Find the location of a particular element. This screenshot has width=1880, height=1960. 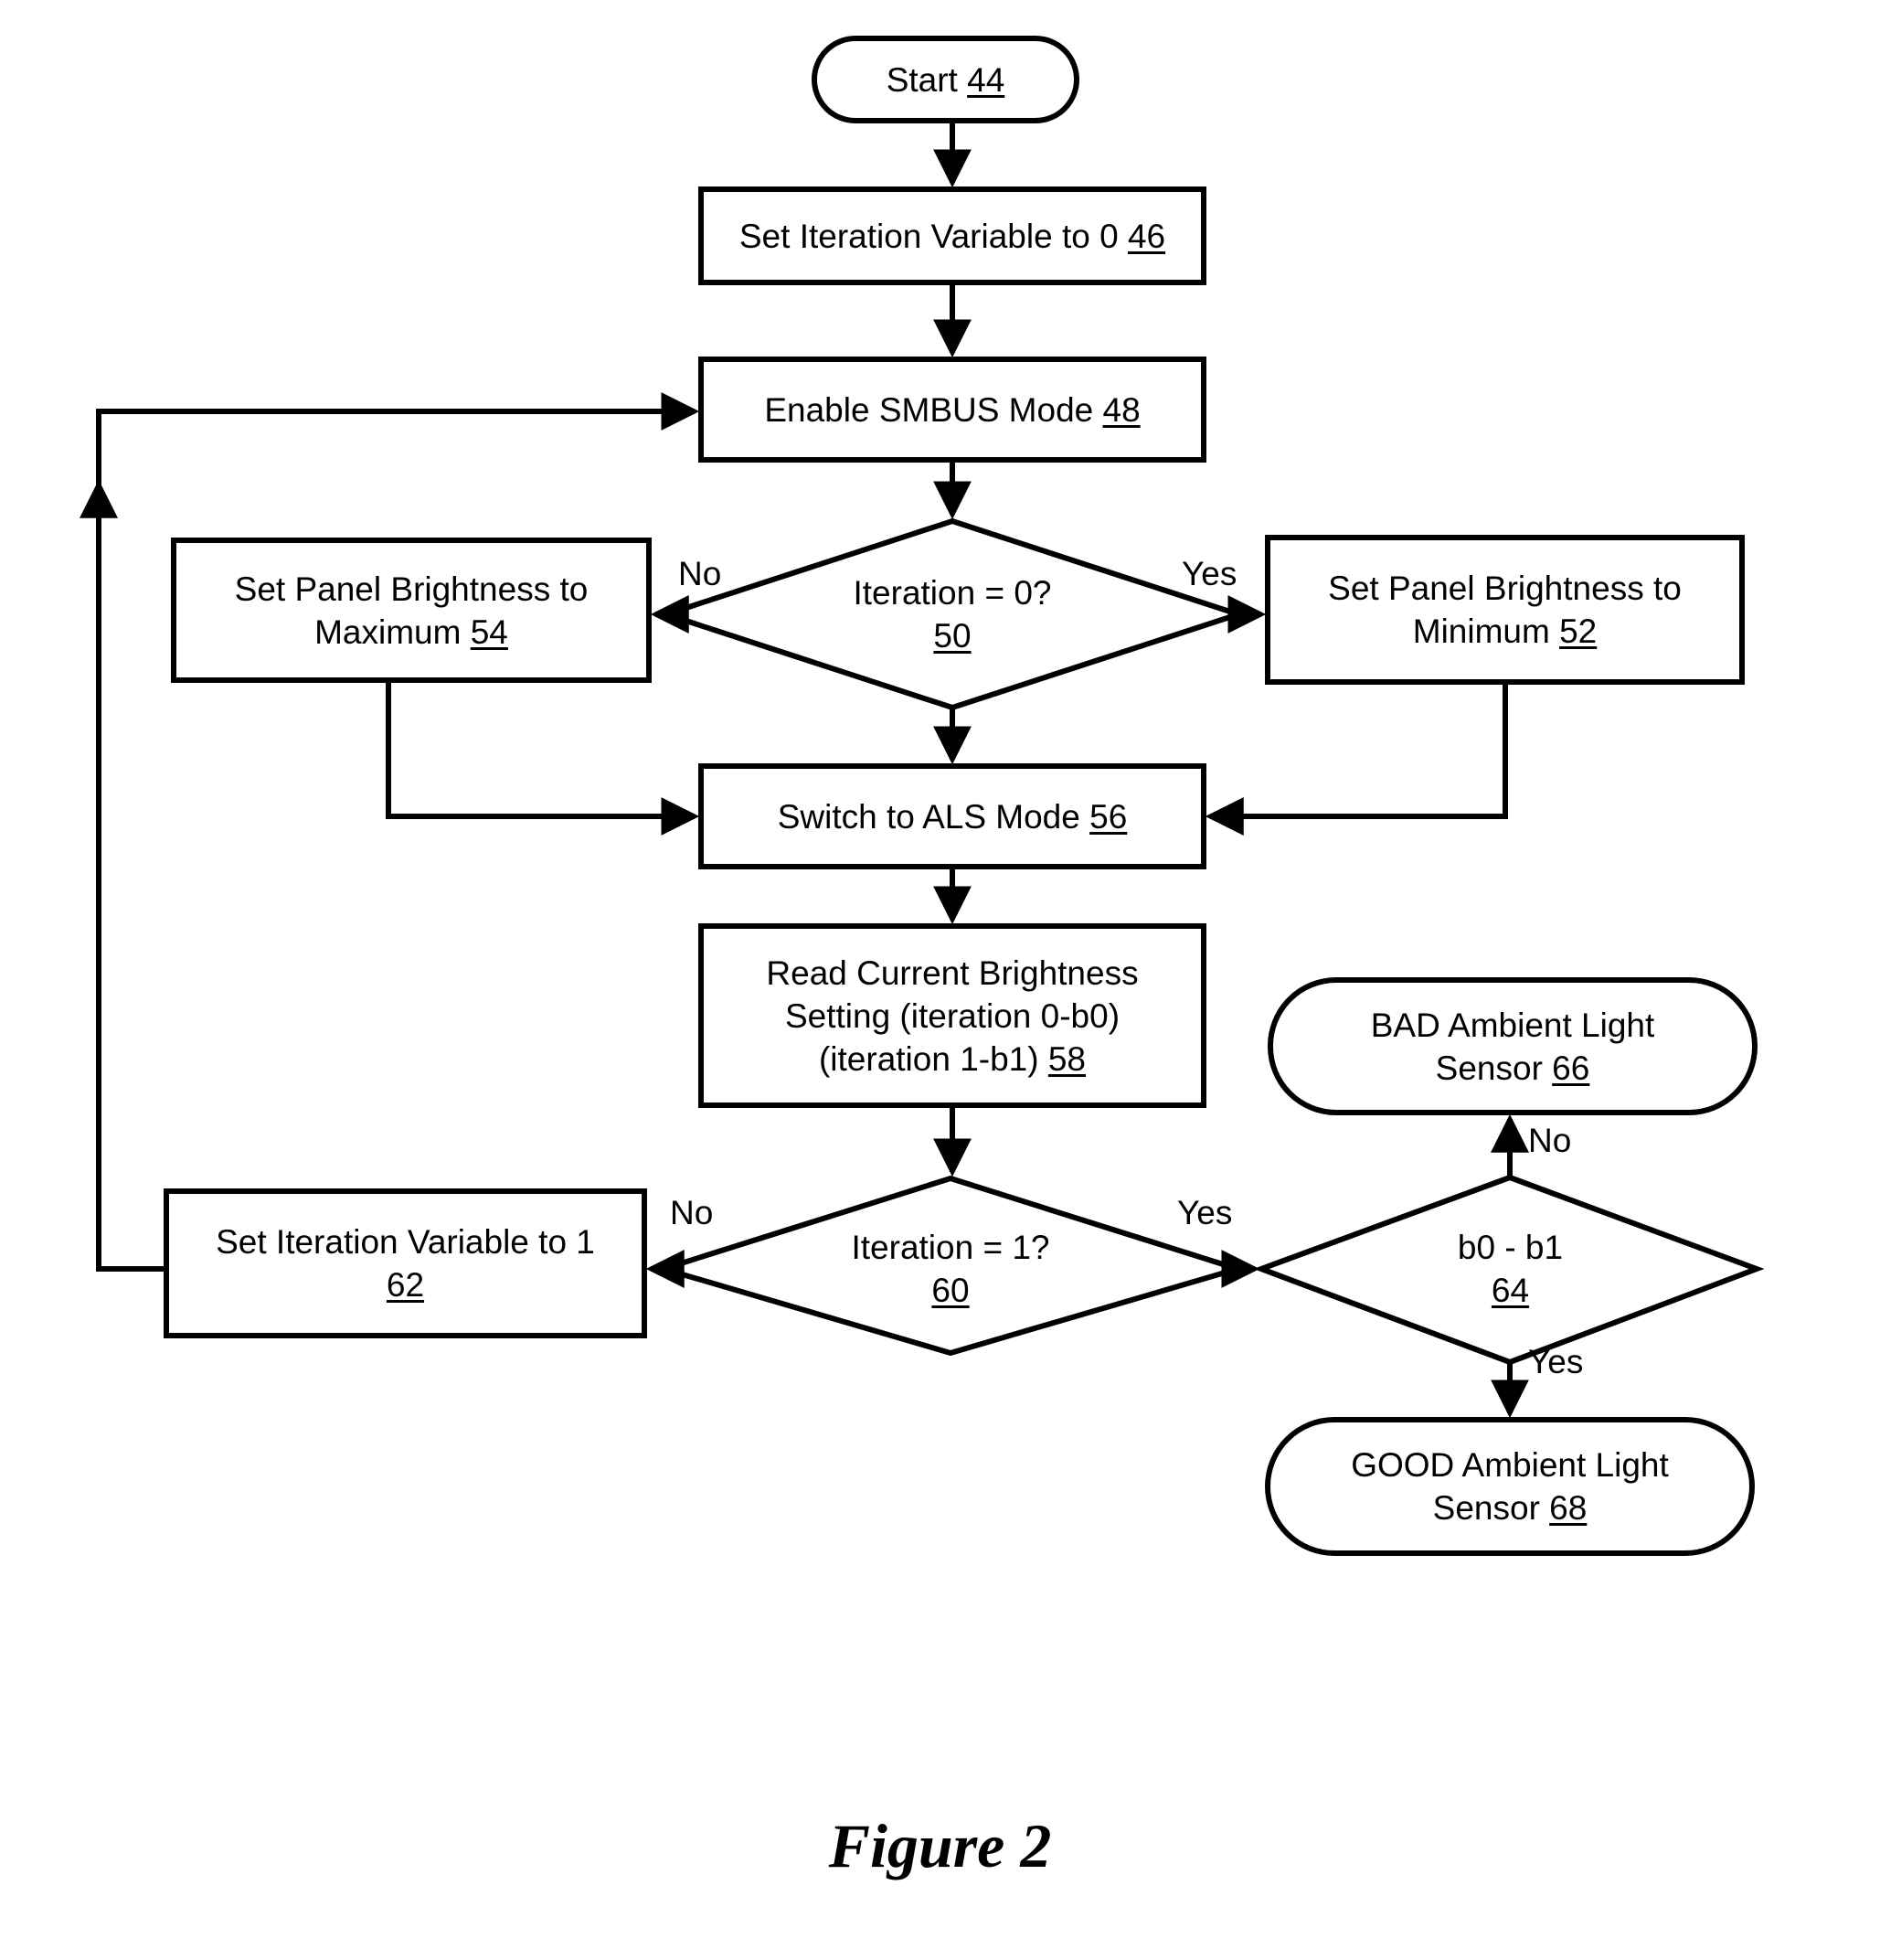

edge-label-iteration-0-no: No is located at coordinates (700, 573).